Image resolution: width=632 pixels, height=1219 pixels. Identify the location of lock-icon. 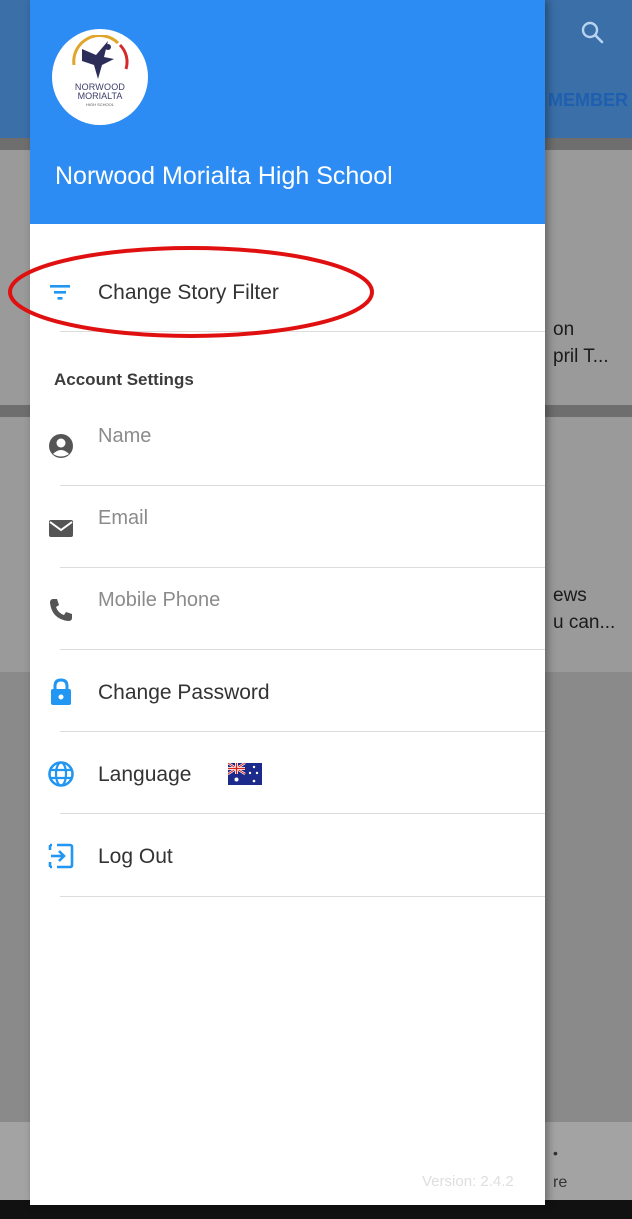
(61, 692).